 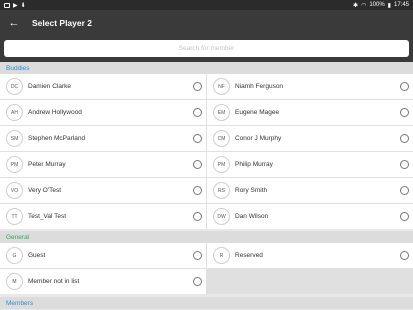 I want to click on player-name: Niamh Ferguson, so click(x=259, y=86).